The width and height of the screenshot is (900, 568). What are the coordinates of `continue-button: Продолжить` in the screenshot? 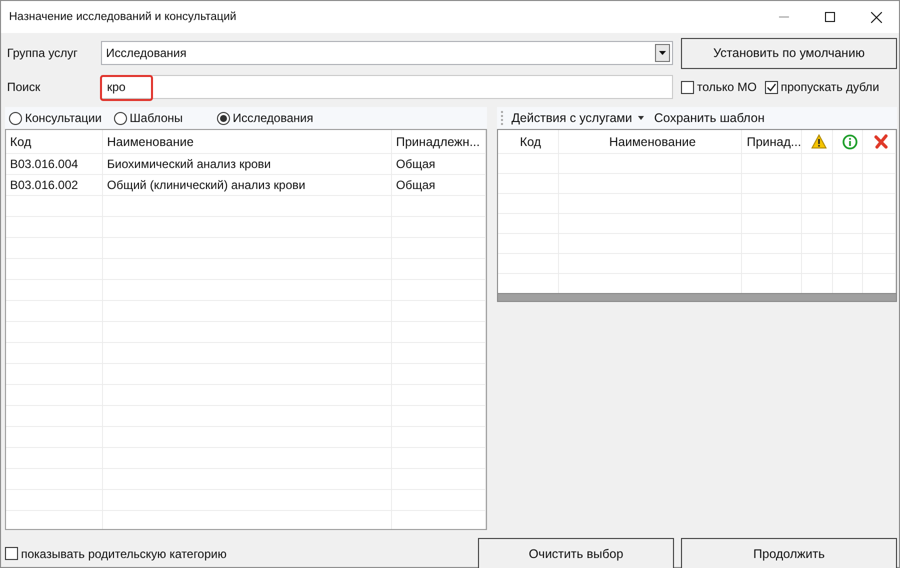 It's located at (789, 553).